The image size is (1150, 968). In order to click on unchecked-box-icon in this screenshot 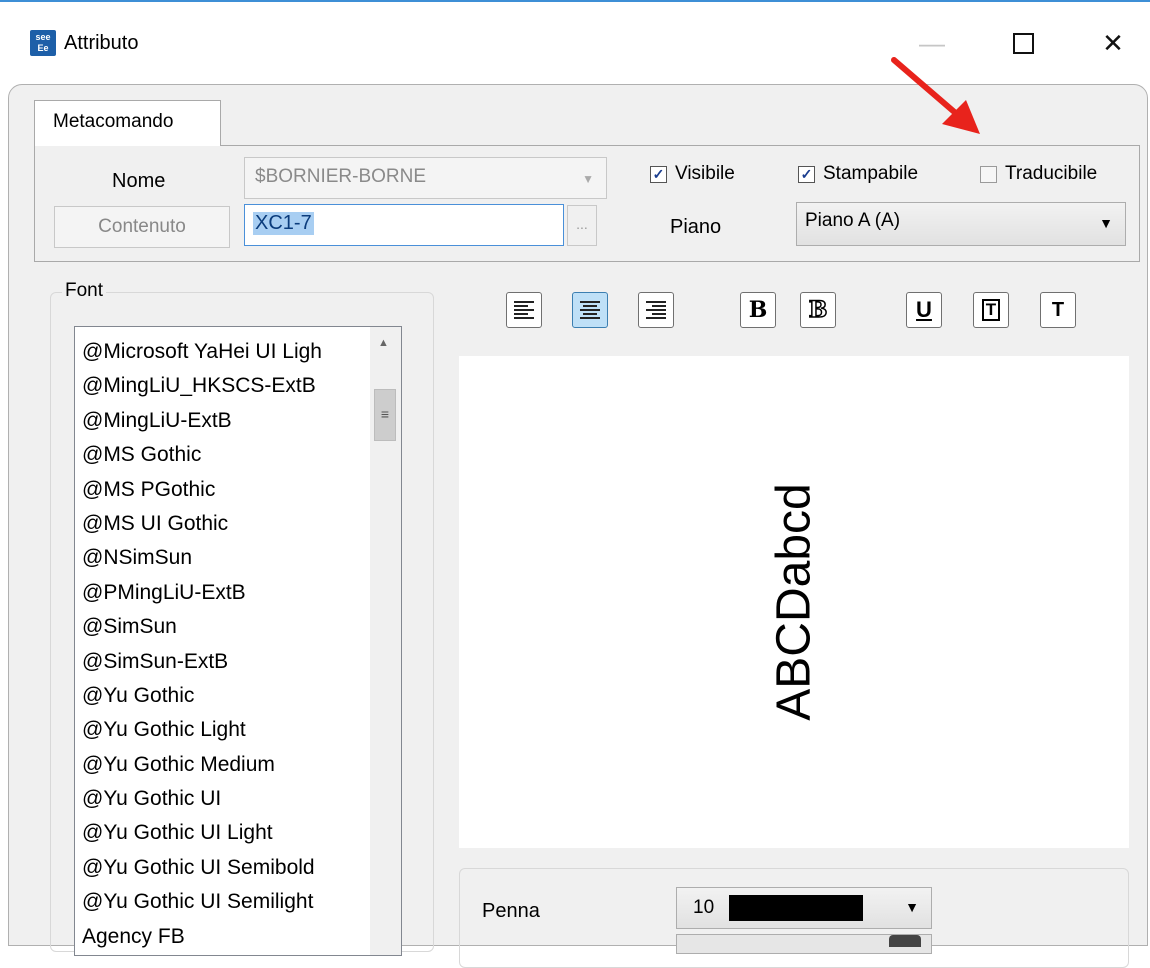, I will do `click(988, 174)`.